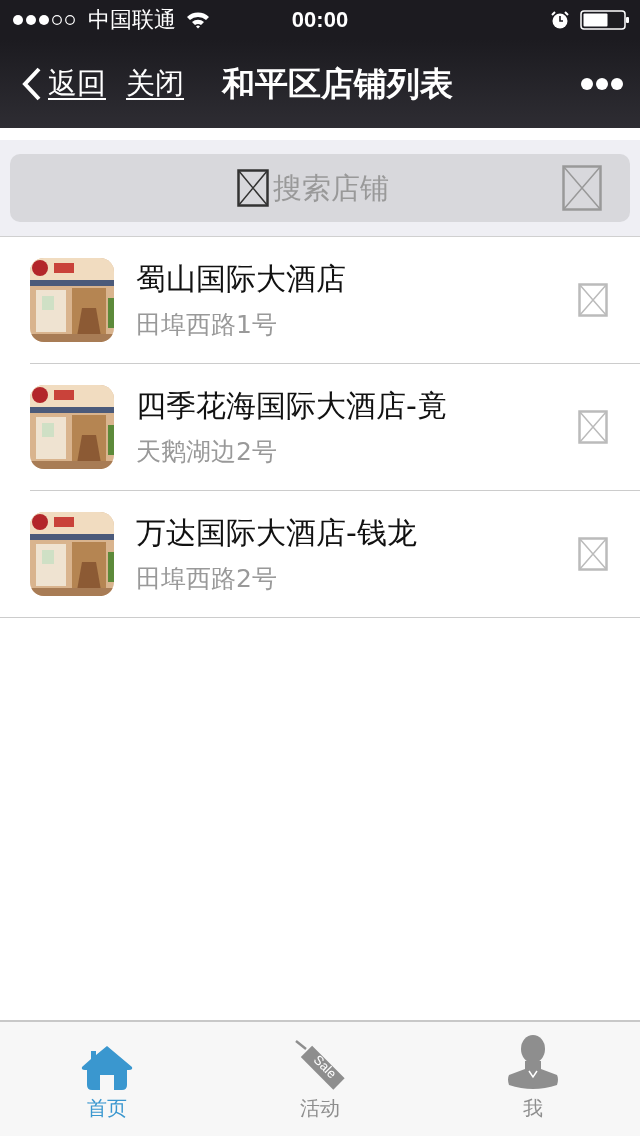 Image resolution: width=640 pixels, height=1136 pixels. Describe the element at coordinates (605, 20) in the screenshot. I see `battery-icon` at that location.